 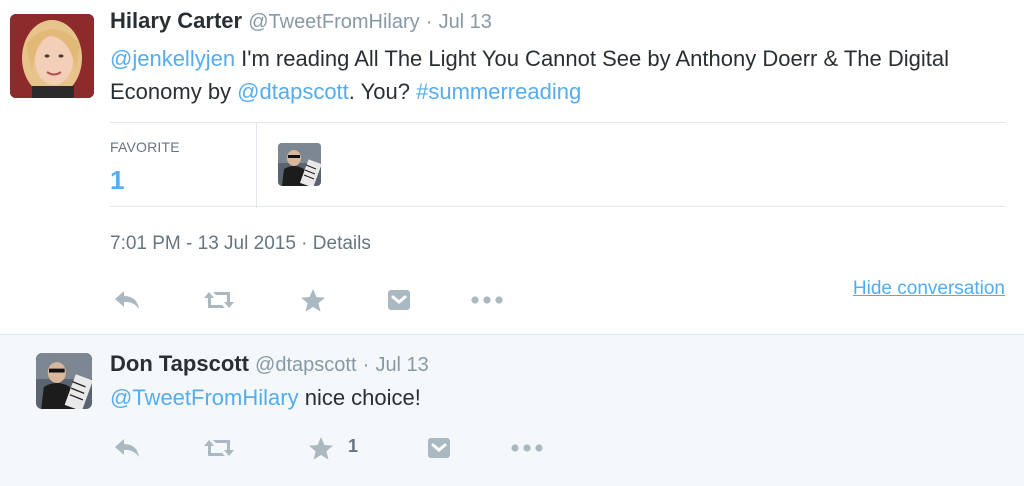 I want to click on favoriter-avatar, so click(x=299, y=164).